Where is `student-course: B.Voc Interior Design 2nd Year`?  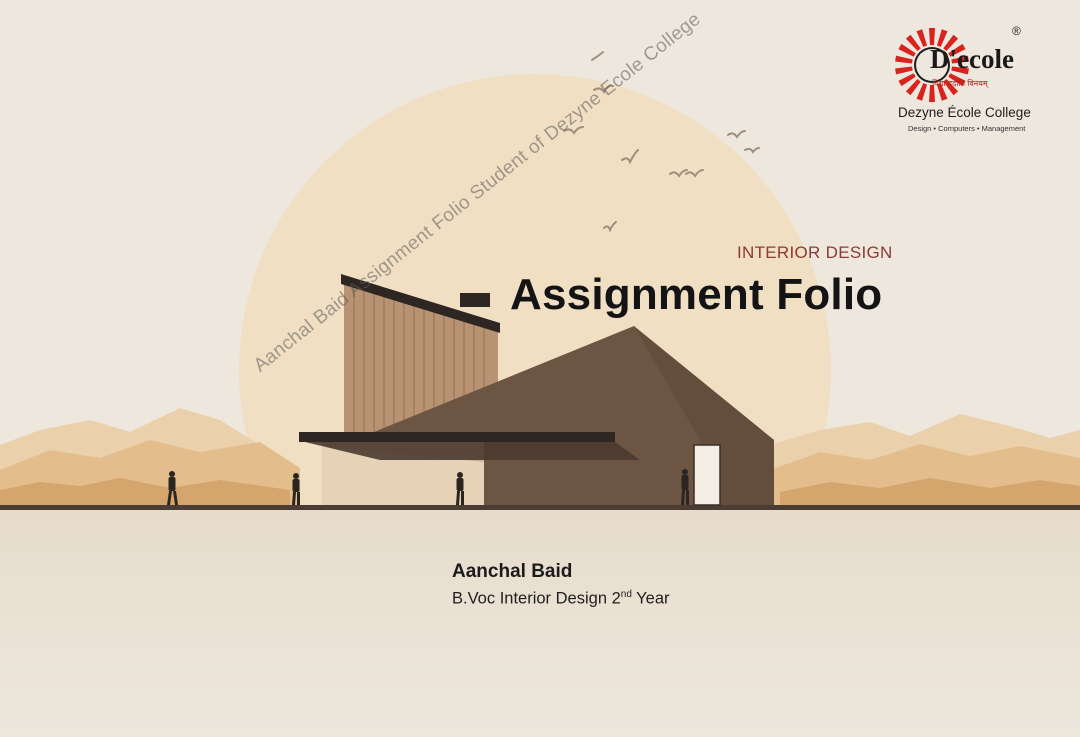 student-course: B.Voc Interior Design 2nd Year is located at coordinates (561, 599).